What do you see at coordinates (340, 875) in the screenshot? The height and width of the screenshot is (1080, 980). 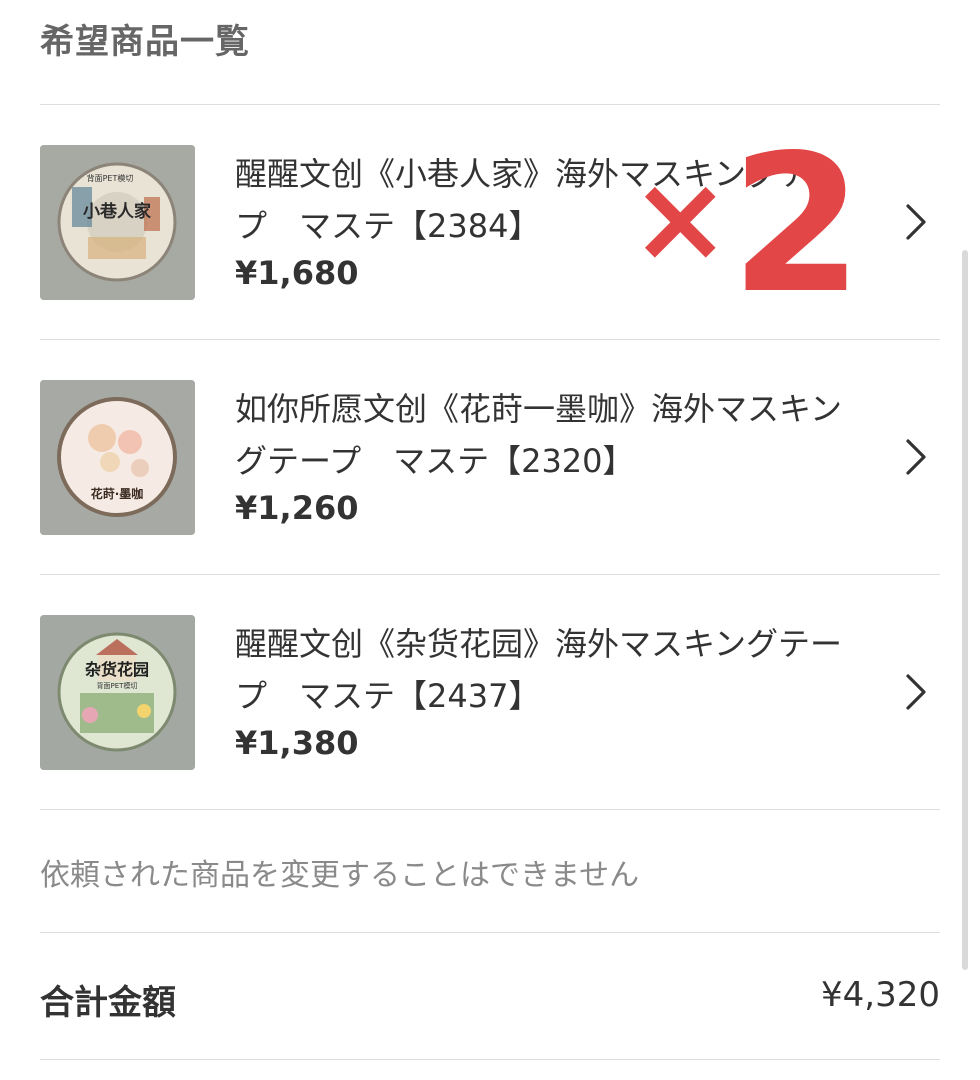 I see `notice-text: 依頼された商品を変更することはできません` at bounding box center [340, 875].